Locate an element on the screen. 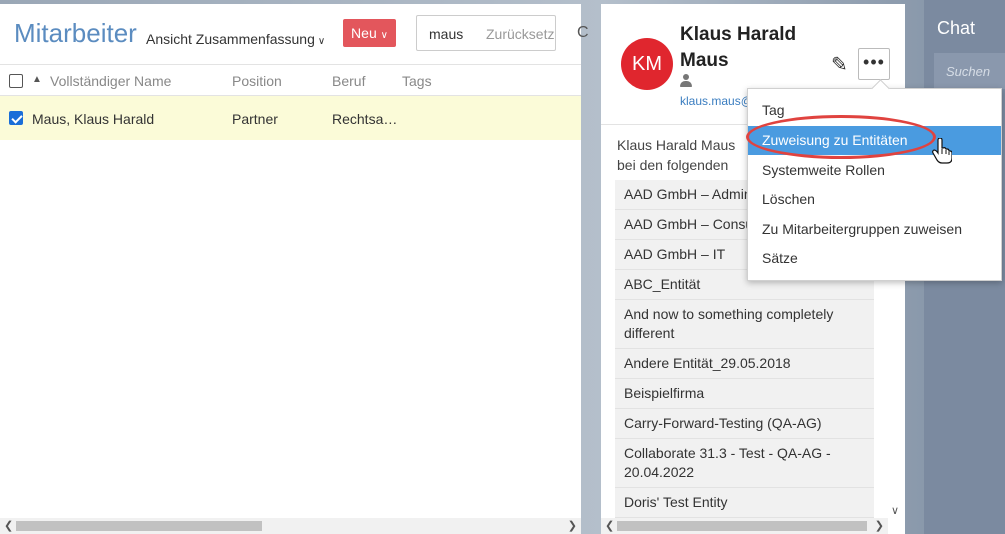  email-link: klaus.maus@ is located at coordinates (715, 101).